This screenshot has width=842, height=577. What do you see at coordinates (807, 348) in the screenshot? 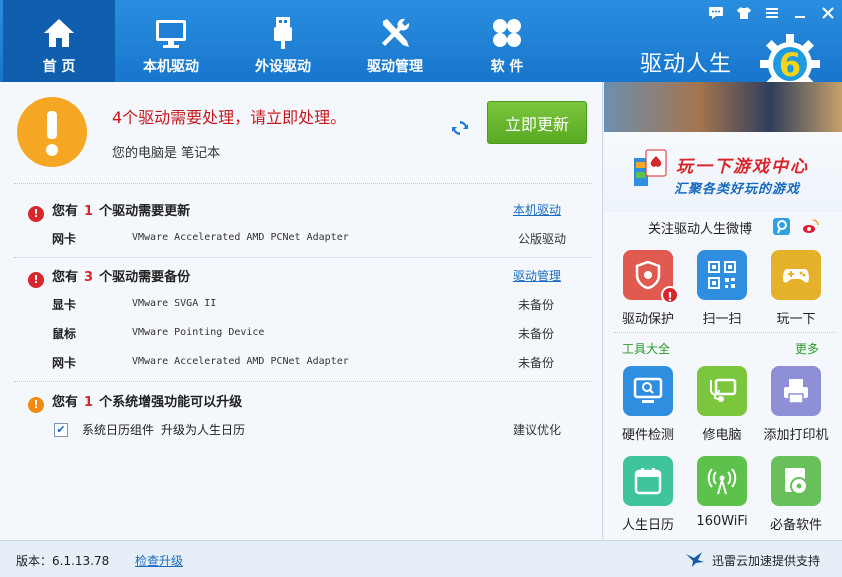
I see `more-tools-link: 更多` at bounding box center [807, 348].